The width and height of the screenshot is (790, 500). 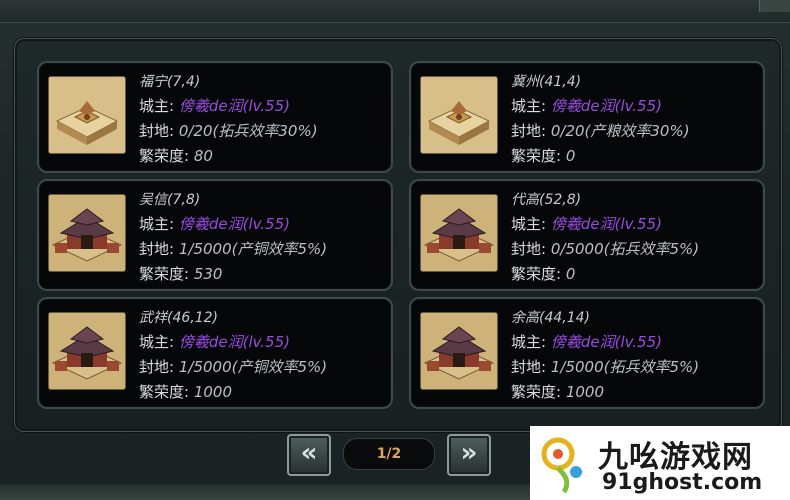 What do you see at coordinates (265, 492) in the screenshot?
I see `window-bottom-bar` at bounding box center [265, 492].